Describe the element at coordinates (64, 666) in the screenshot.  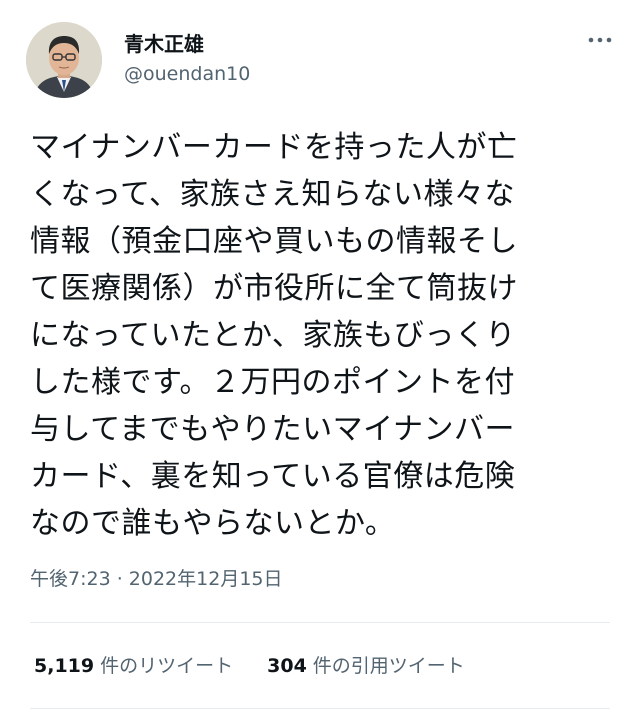
I see `retweets-count: 5,119` at that location.